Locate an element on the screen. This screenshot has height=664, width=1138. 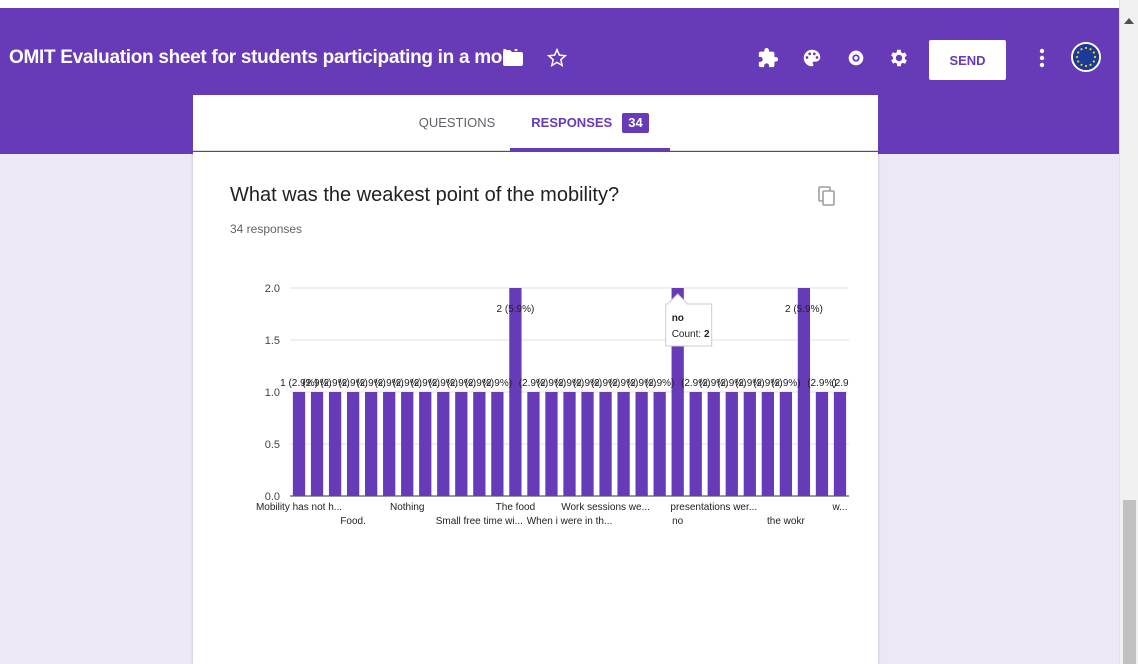
y-tick-label: 1.0 is located at coordinates (272, 393).